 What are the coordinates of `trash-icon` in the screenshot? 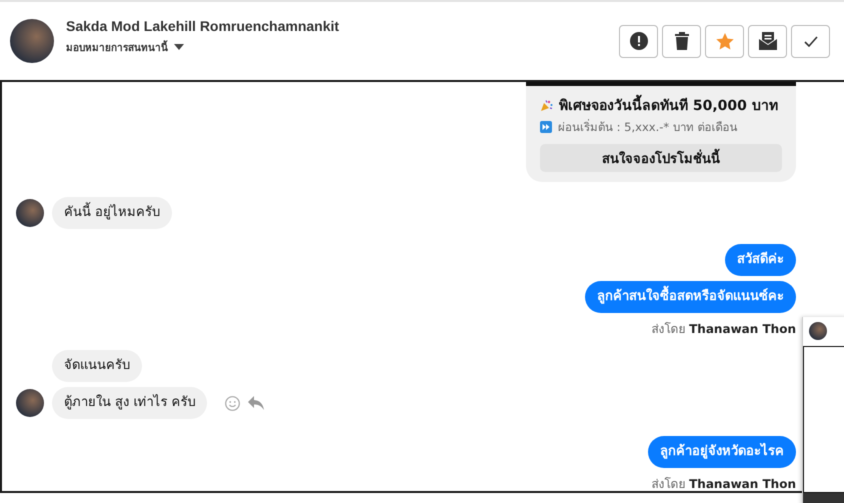 It's located at (681, 41).